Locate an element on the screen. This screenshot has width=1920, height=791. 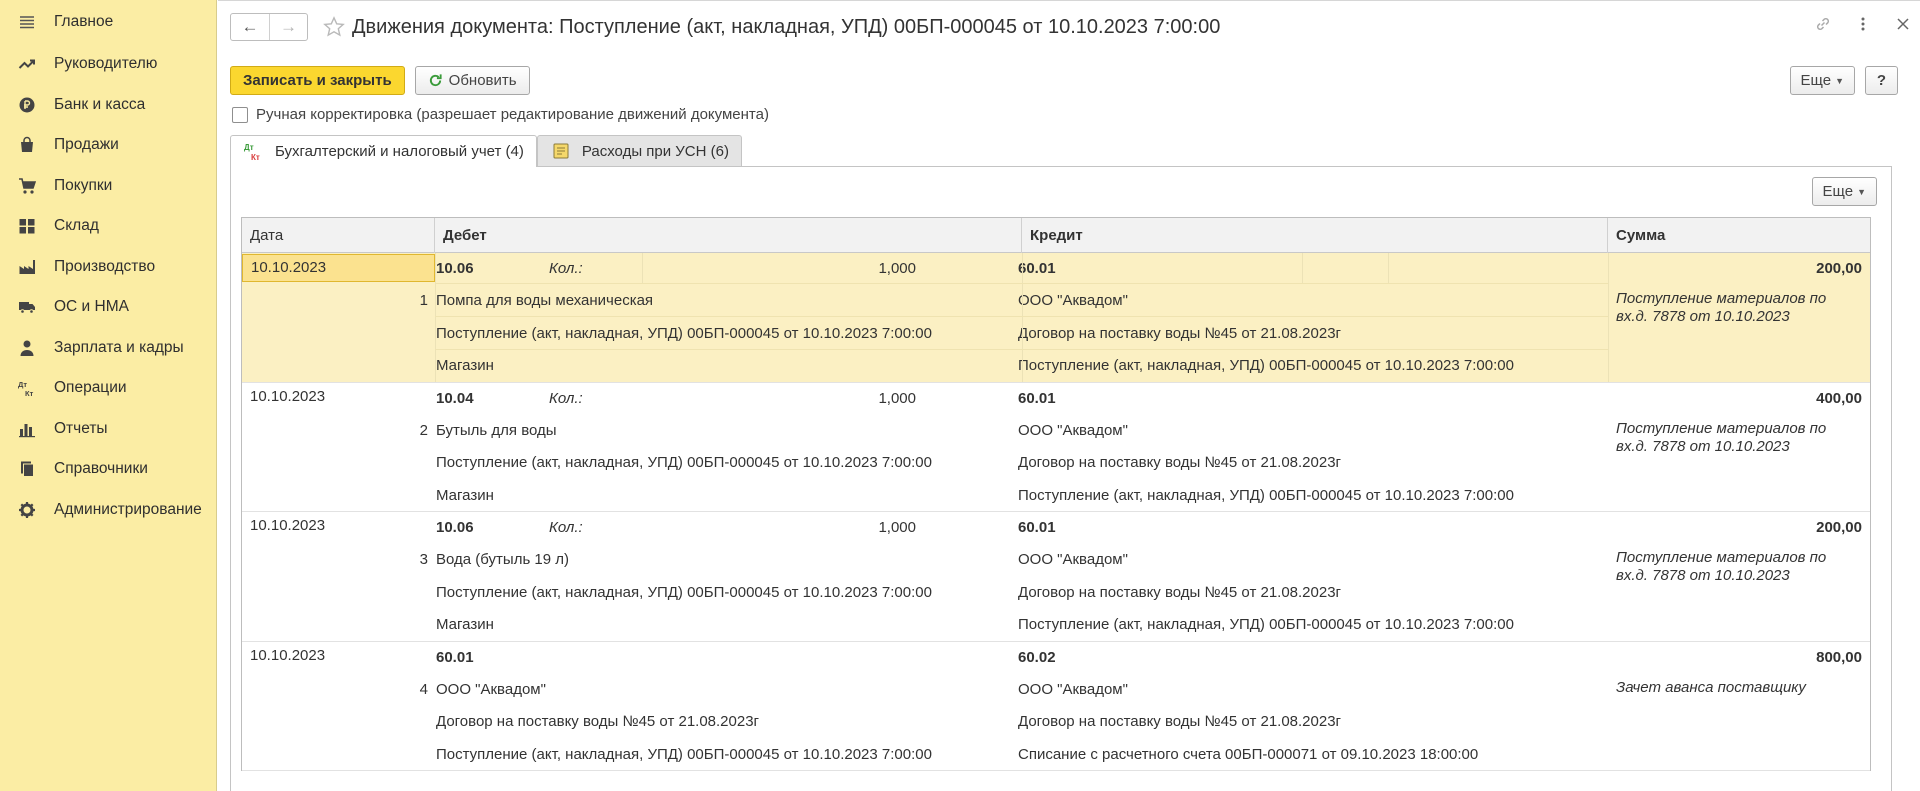
row-sum: 800,00 is located at coordinates (1839, 658).